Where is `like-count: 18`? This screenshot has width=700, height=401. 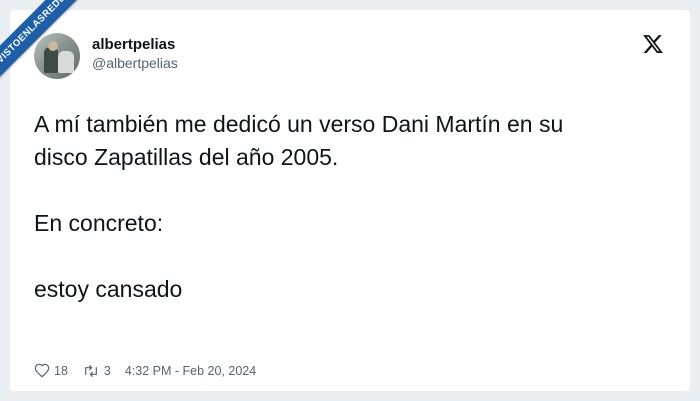 like-count: 18 is located at coordinates (61, 371).